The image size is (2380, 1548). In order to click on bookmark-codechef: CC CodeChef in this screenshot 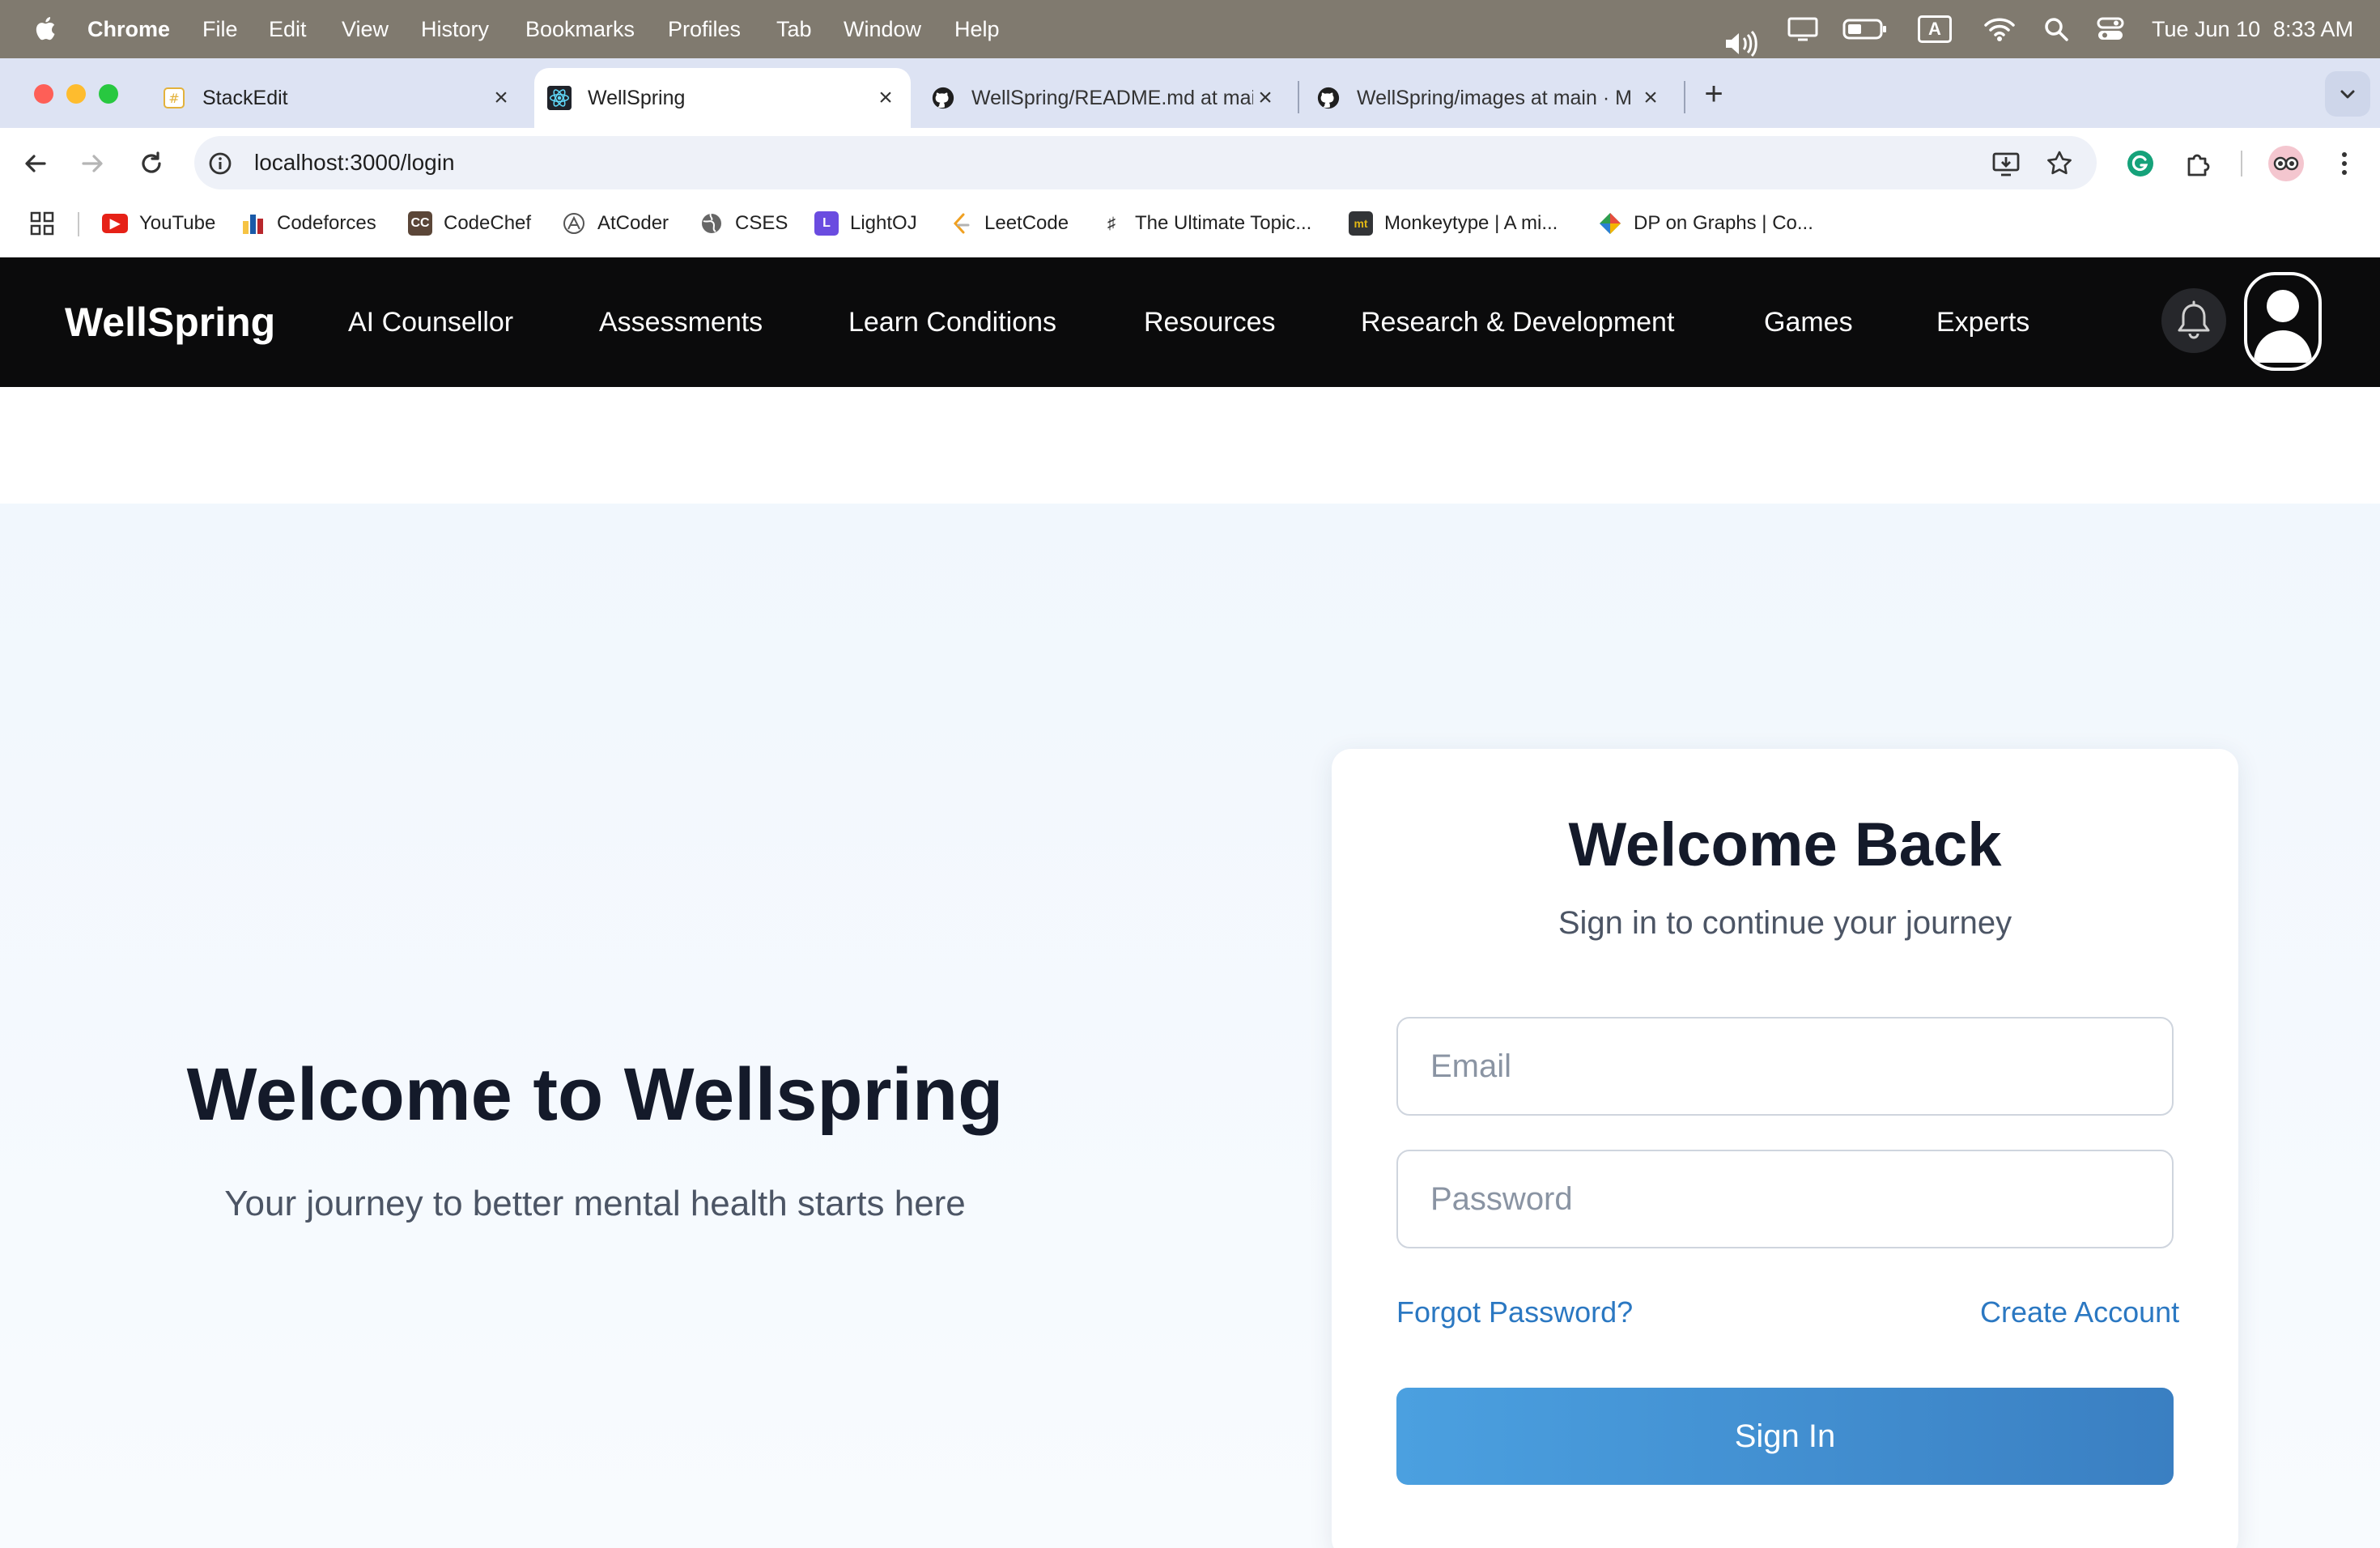, I will do `click(469, 223)`.